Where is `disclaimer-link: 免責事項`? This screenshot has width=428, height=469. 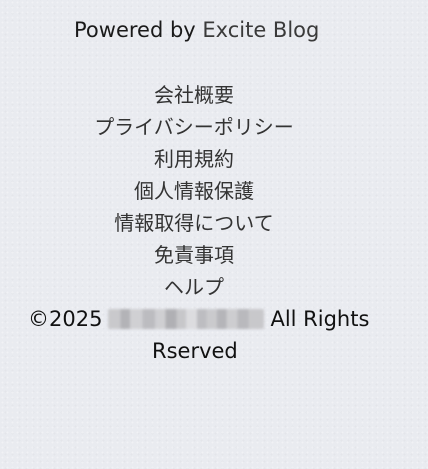
disclaimer-link: 免責事項 is located at coordinates (194, 255).